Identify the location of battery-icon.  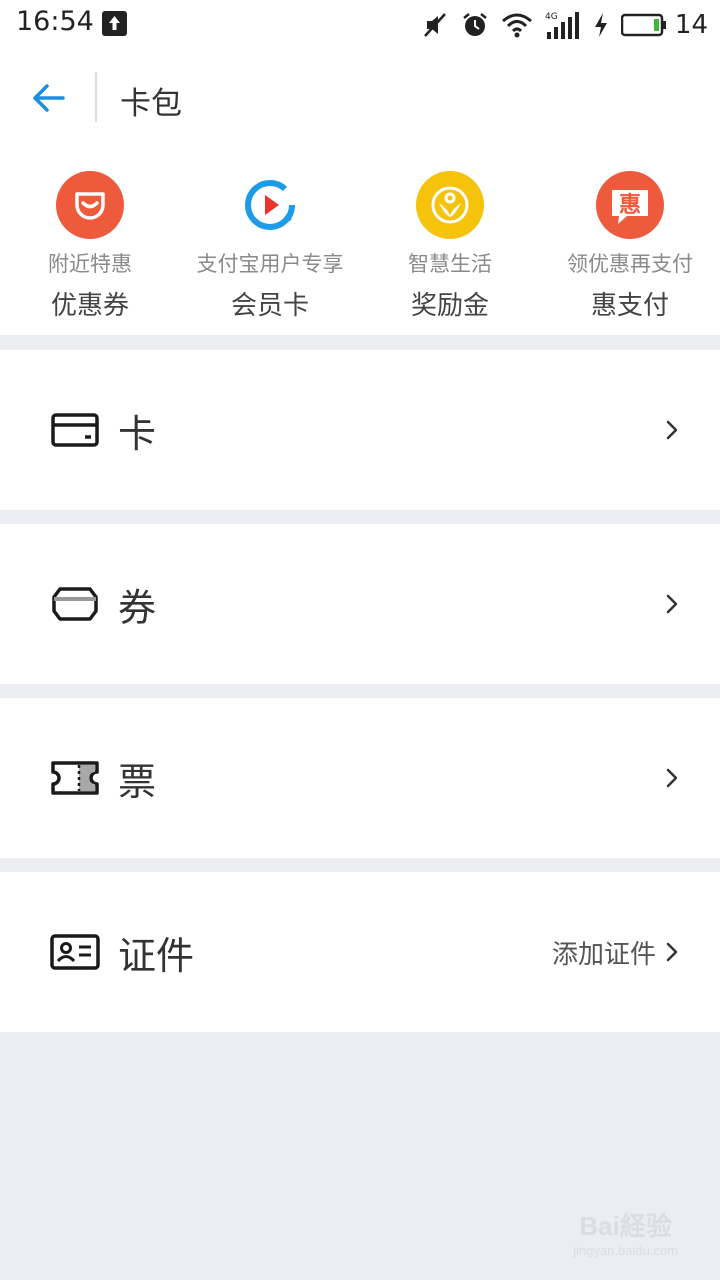
(643, 25).